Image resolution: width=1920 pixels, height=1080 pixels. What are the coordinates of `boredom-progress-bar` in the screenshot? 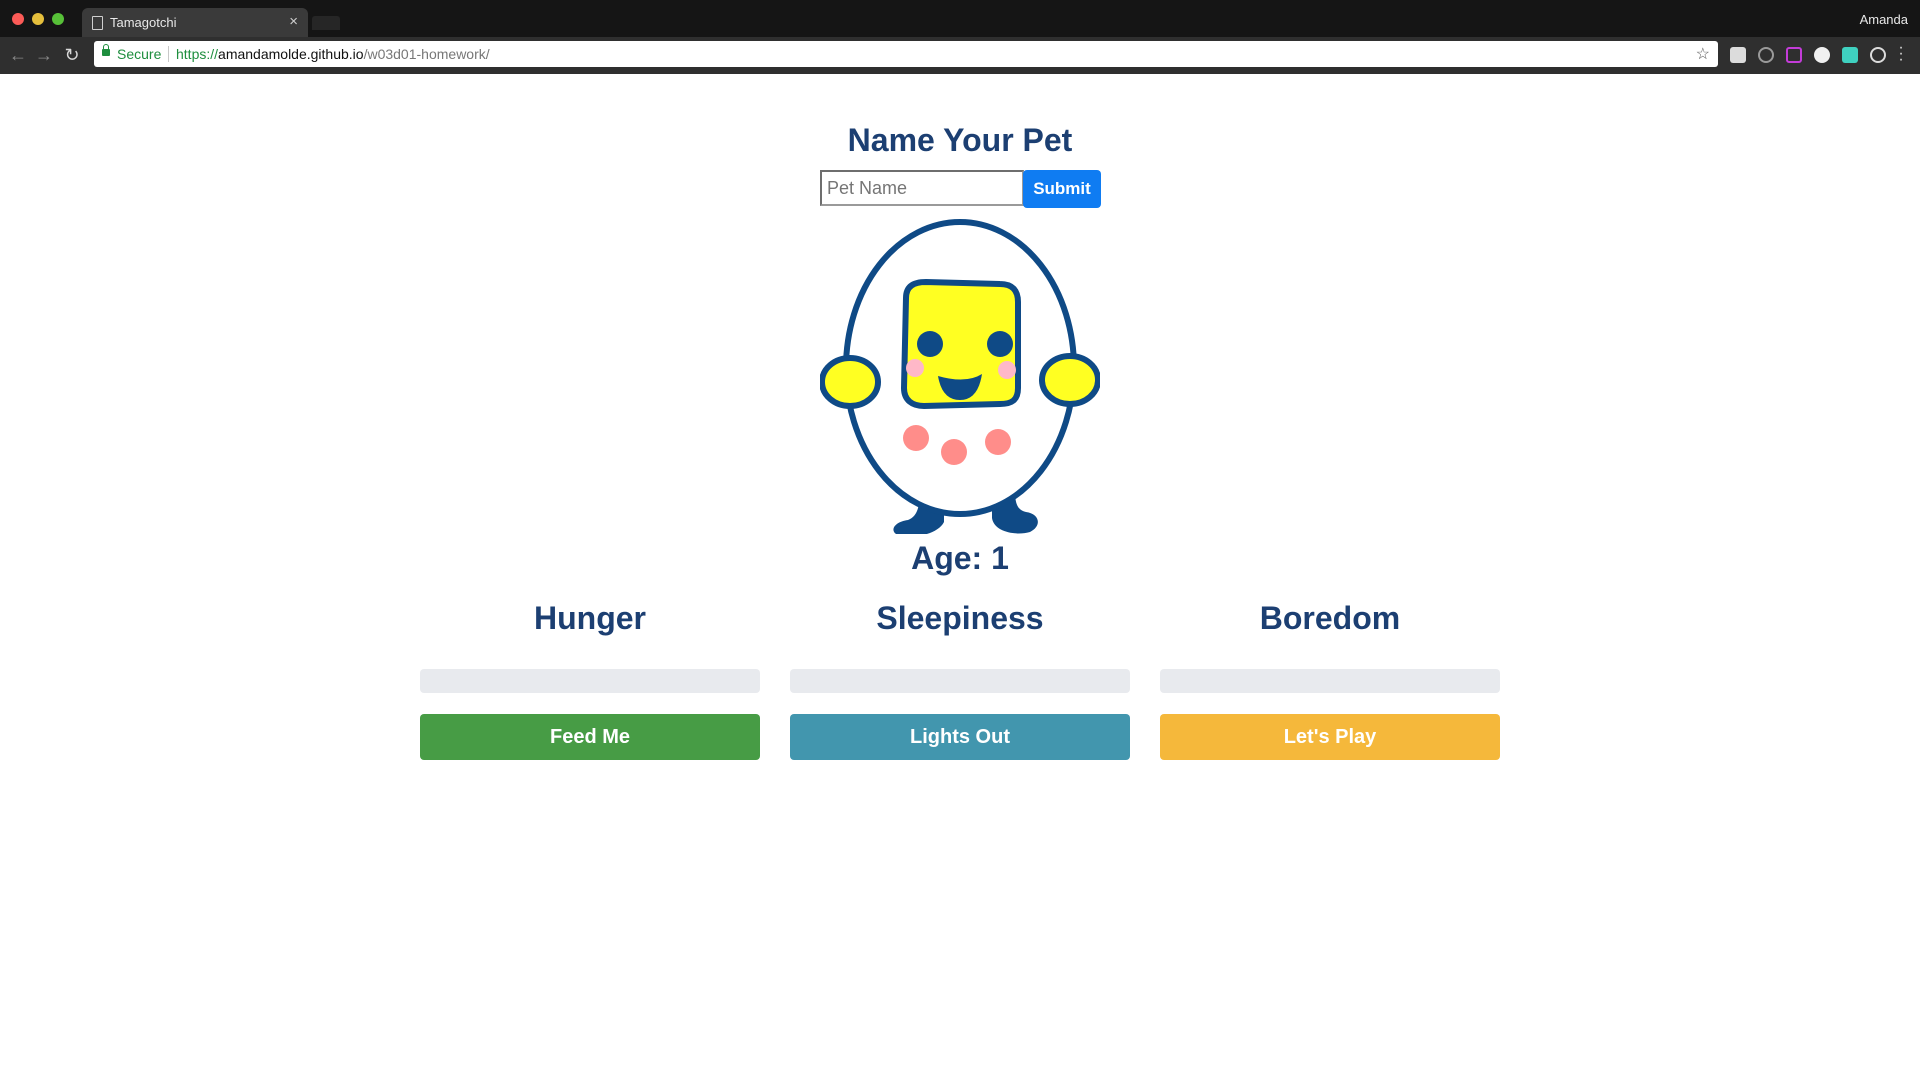 It's located at (1330, 681).